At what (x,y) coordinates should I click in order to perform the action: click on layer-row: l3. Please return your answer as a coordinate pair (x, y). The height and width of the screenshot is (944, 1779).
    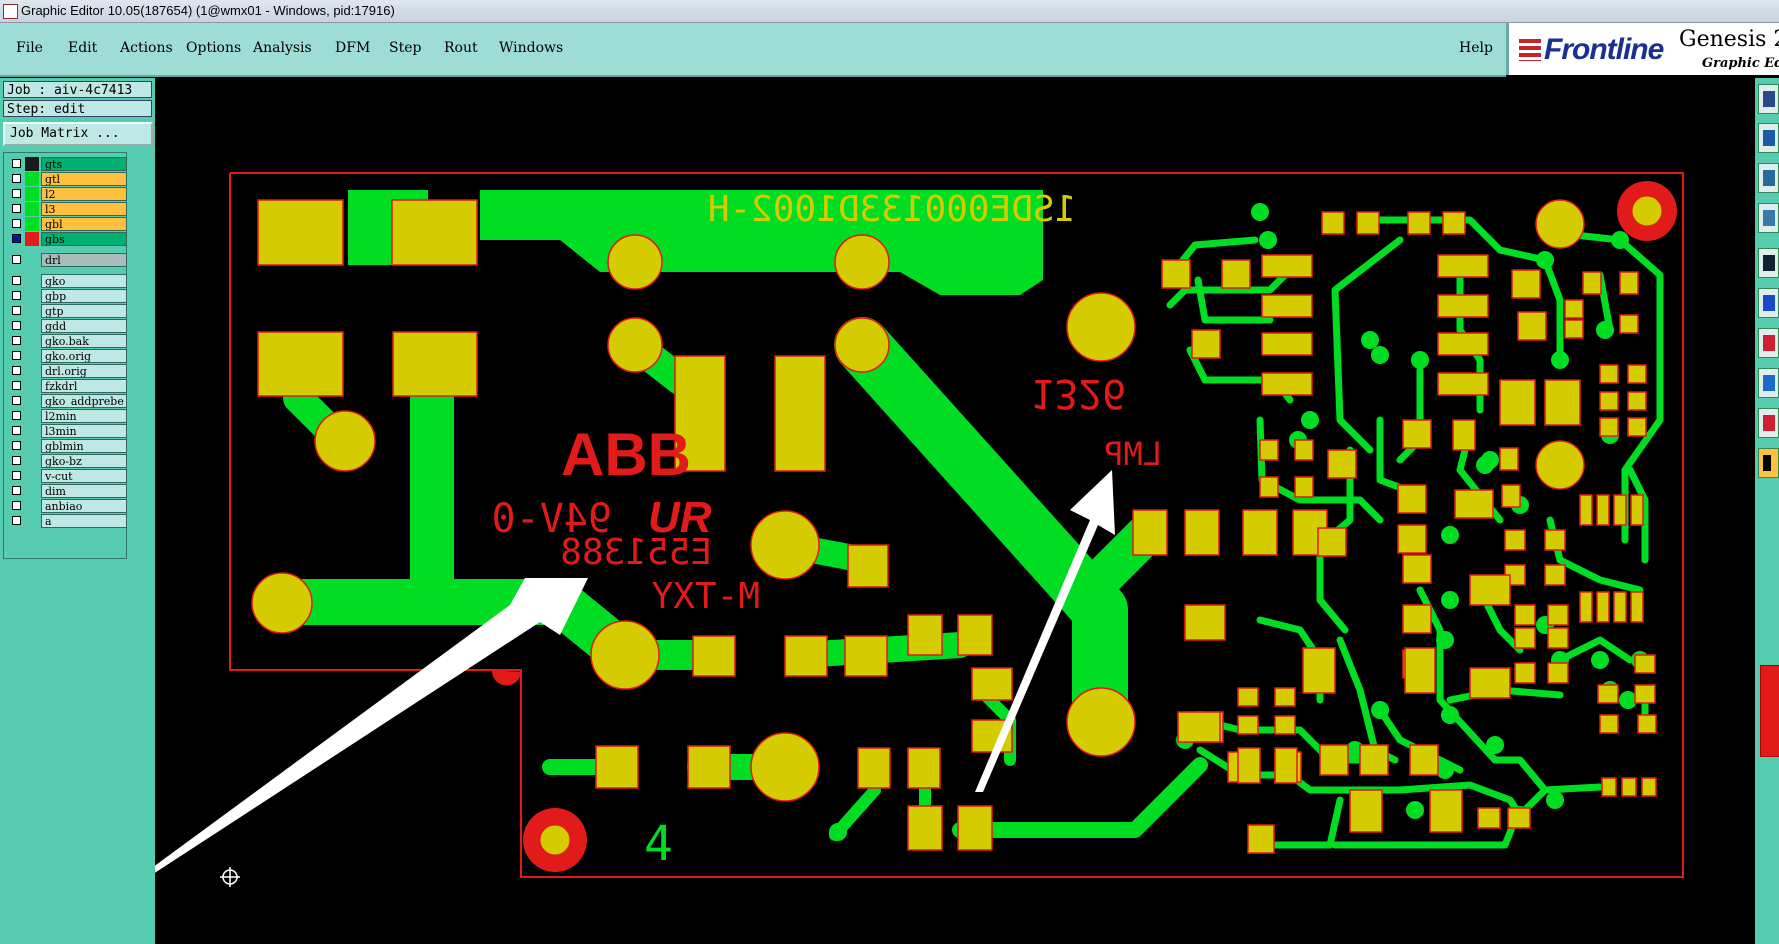
    Looking at the image, I should click on (67, 209).